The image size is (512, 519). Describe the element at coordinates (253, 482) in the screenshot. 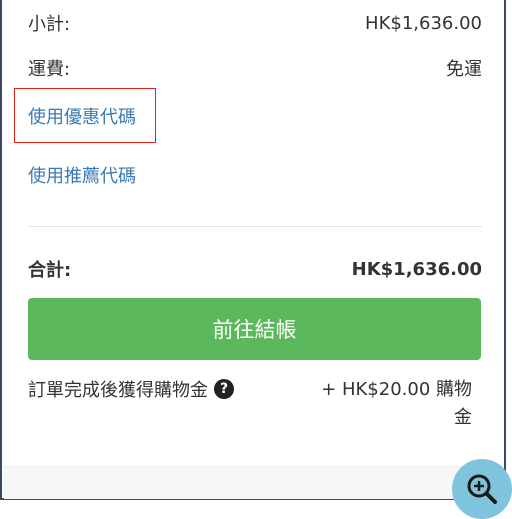

I see `panel-footer` at that location.